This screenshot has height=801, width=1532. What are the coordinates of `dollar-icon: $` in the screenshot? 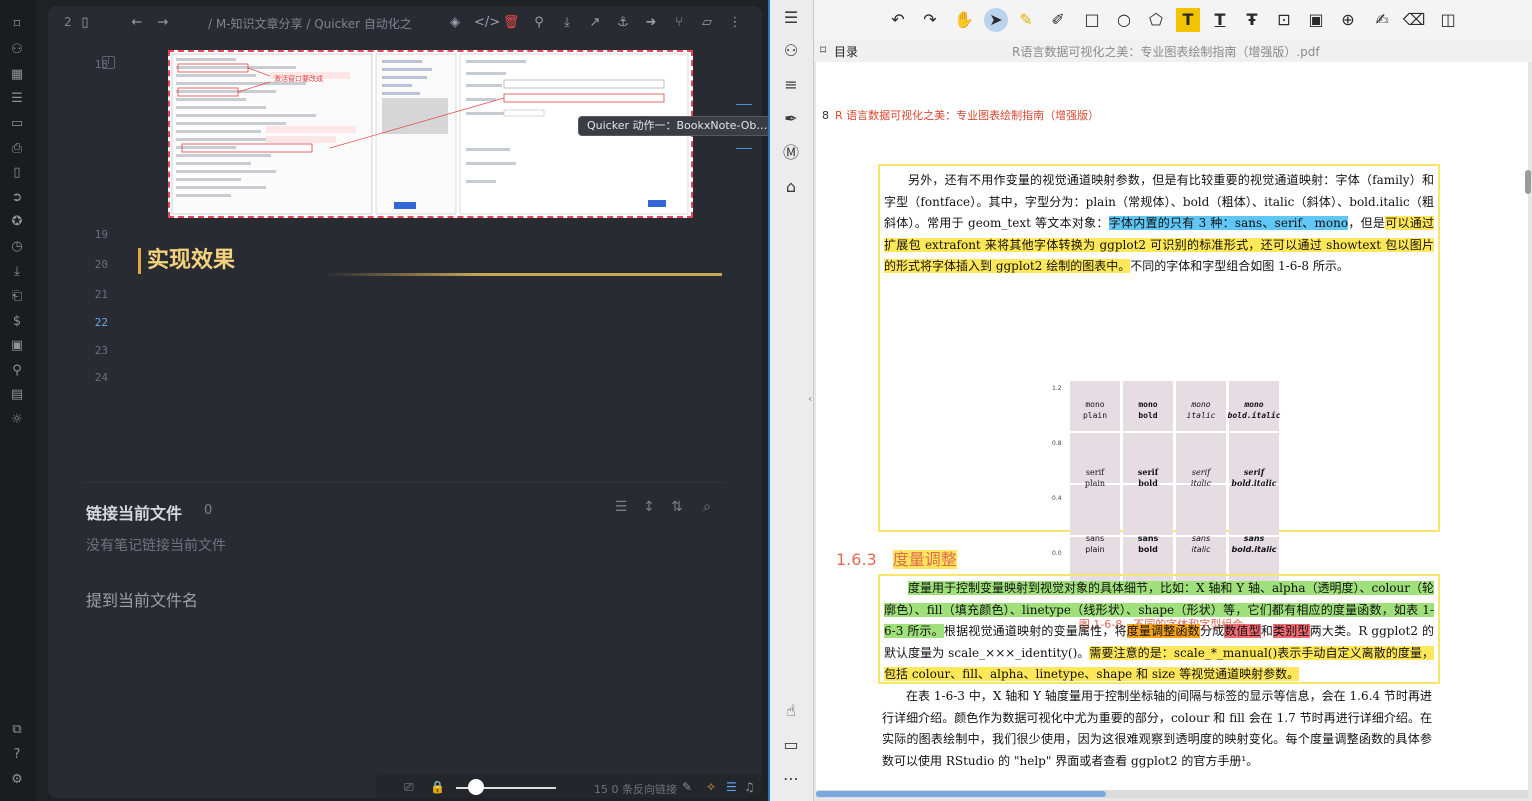 It's located at (17, 322).